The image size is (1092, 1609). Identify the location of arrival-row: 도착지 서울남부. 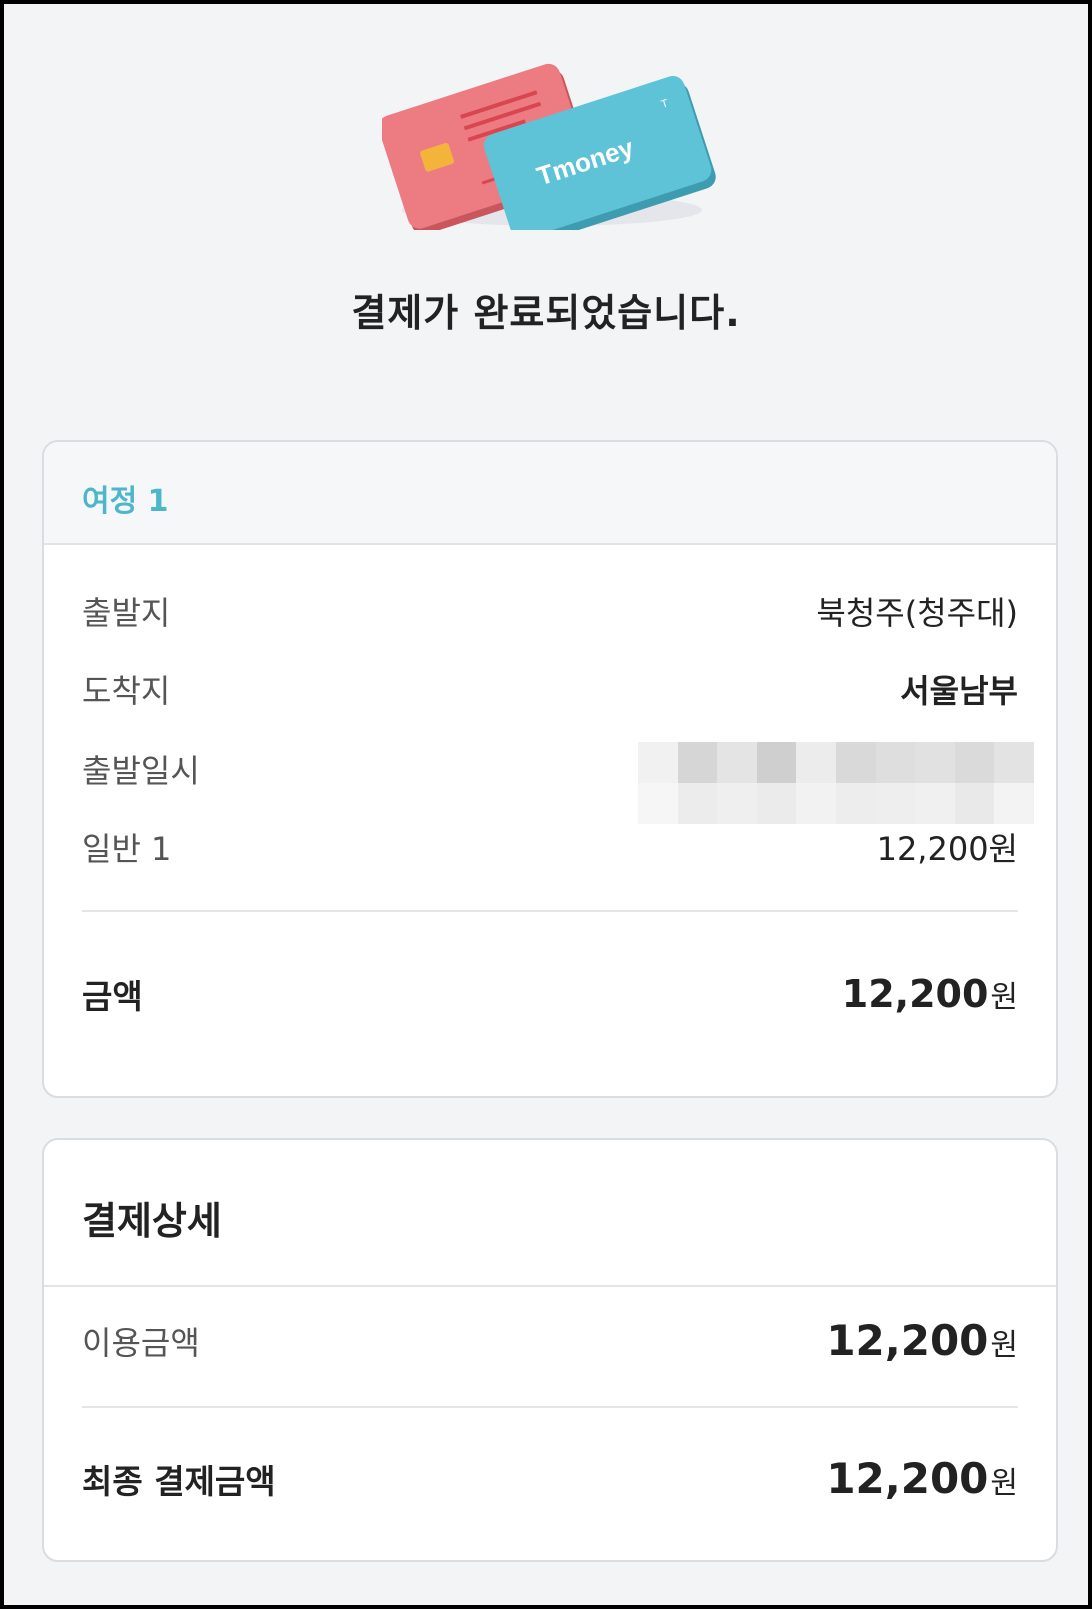
(550, 689).